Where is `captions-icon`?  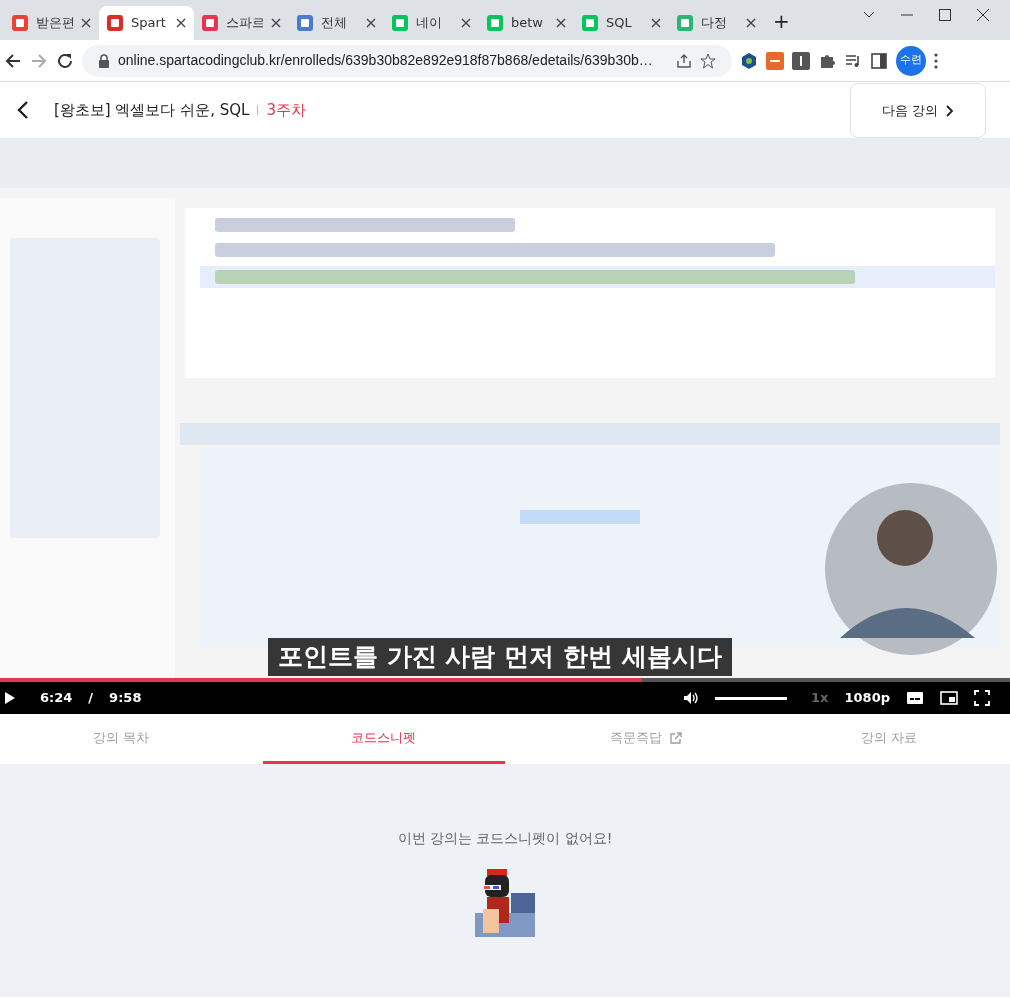 captions-icon is located at coordinates (915, 698).